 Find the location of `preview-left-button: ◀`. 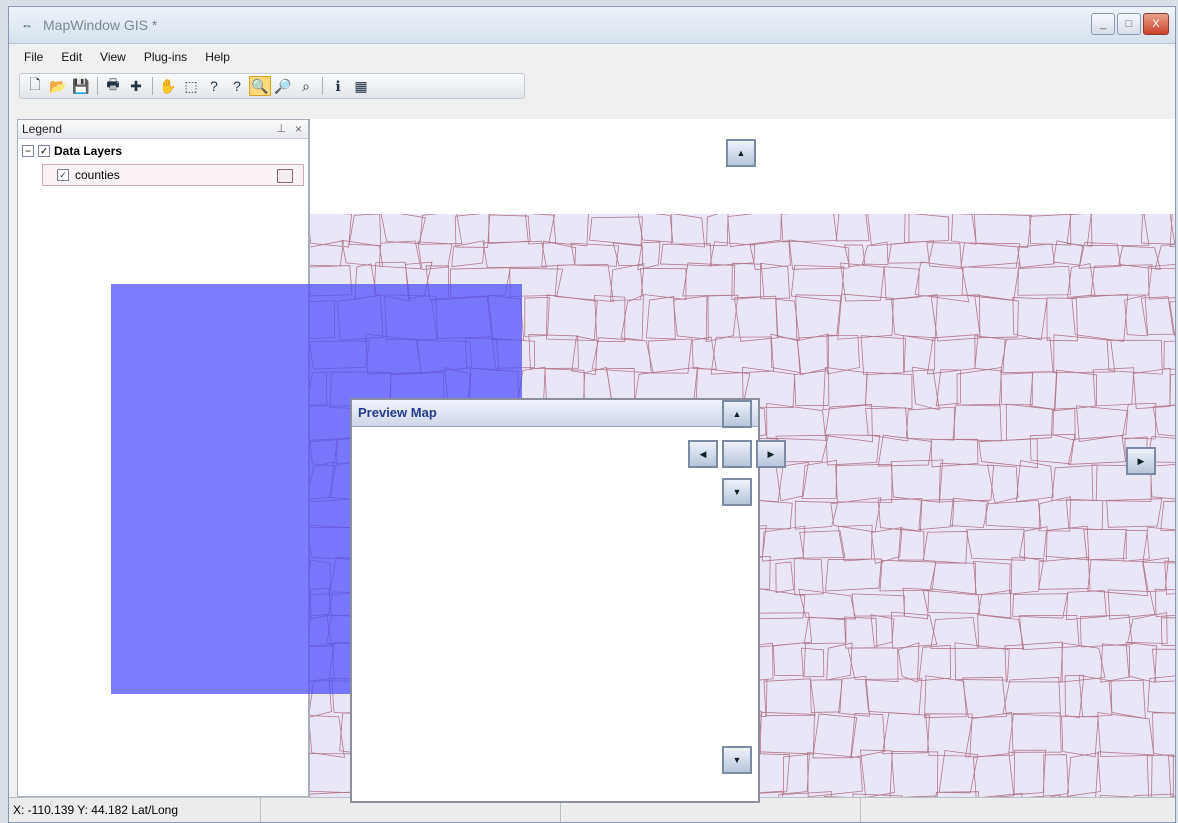

preview-left-button: ◀ is located at coordinates (703, 454).